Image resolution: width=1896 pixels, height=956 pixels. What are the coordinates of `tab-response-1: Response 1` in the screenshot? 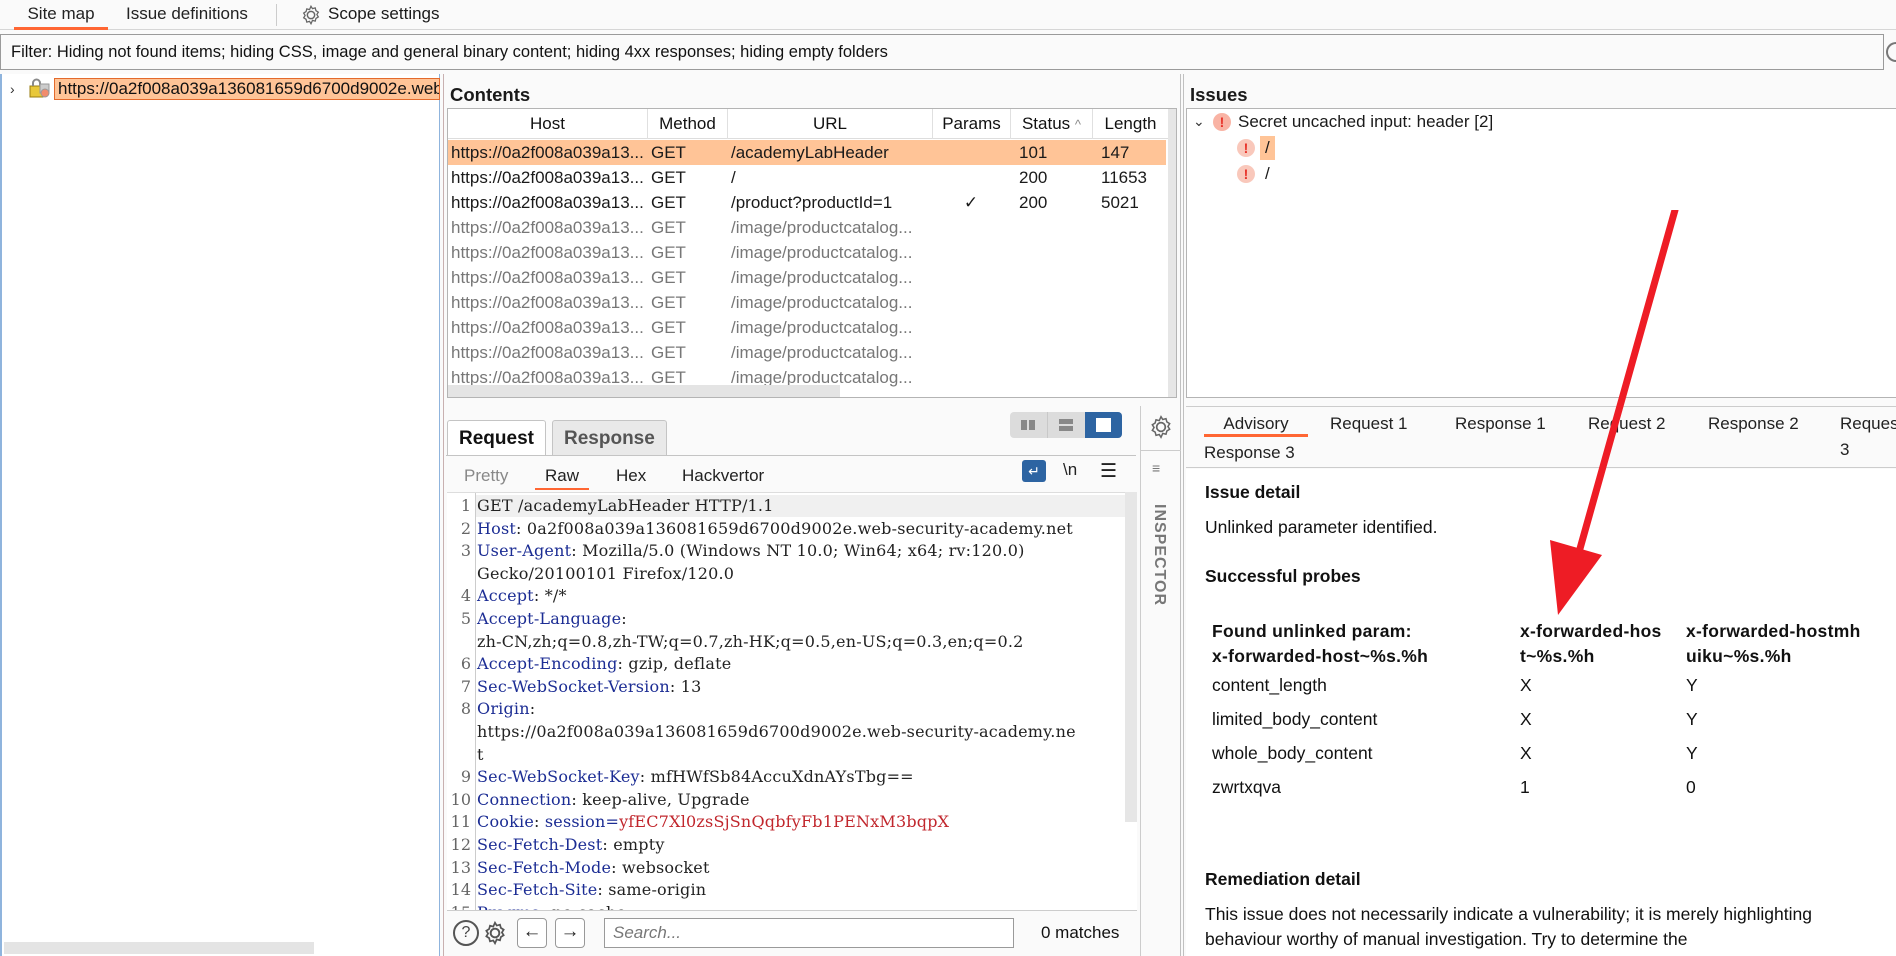 It's located at (1490, 424).